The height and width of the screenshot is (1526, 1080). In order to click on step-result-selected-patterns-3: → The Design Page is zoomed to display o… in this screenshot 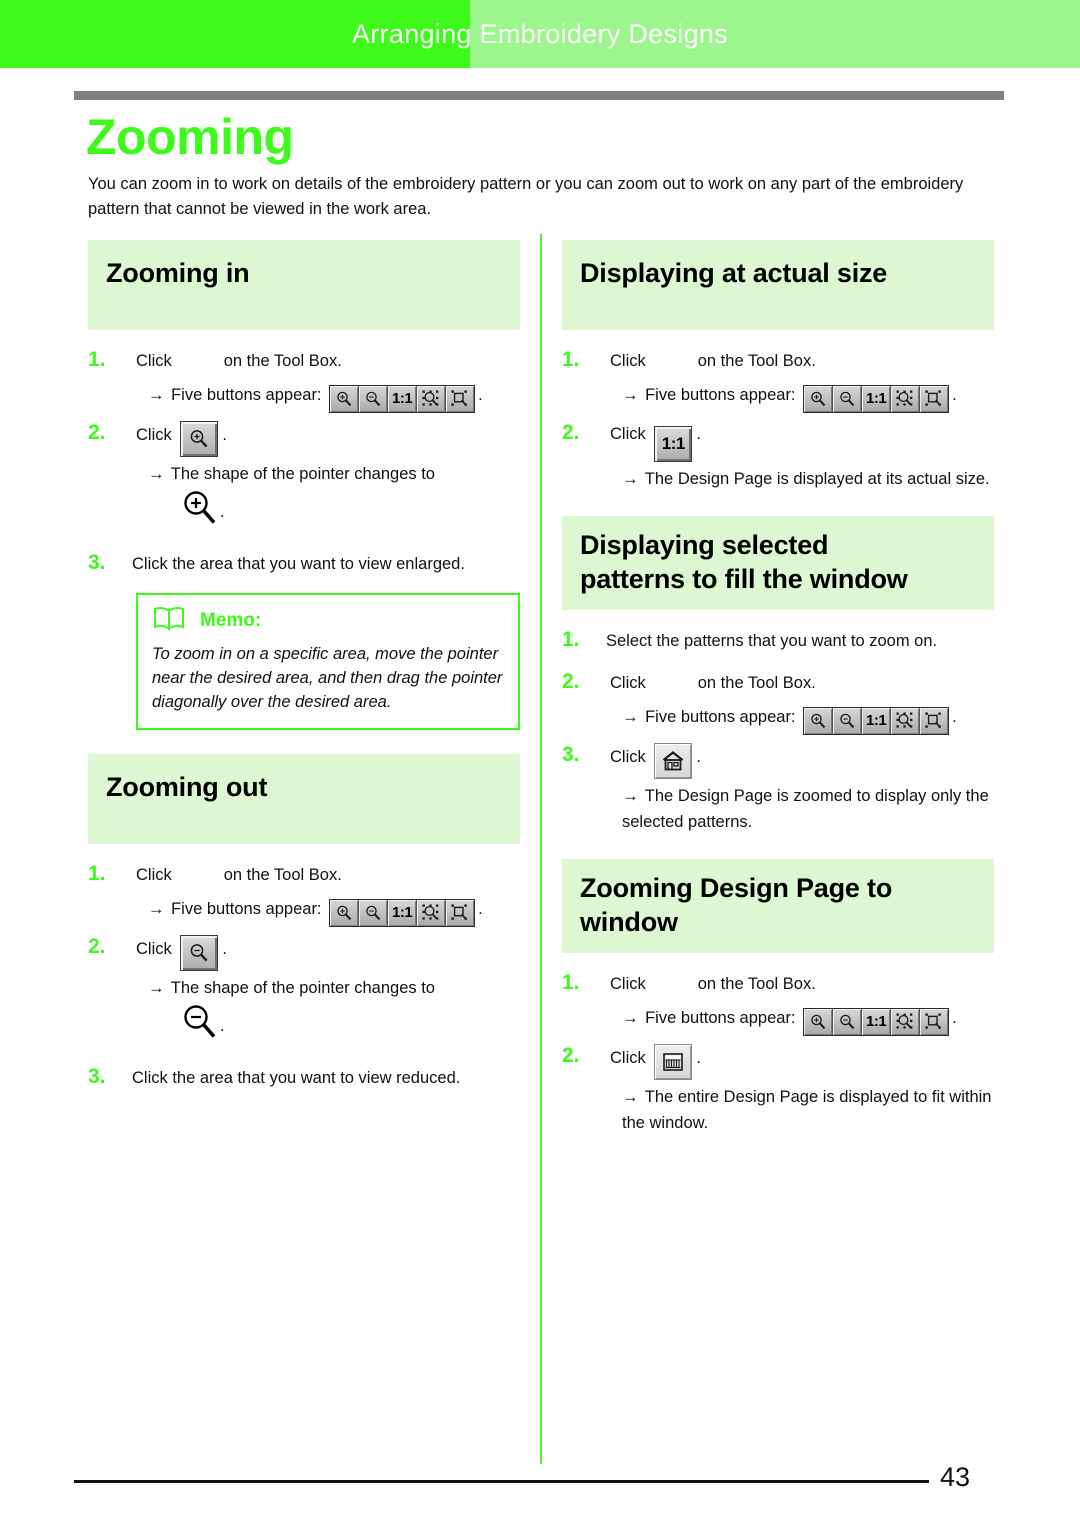, I will do `click(808, 809)`.